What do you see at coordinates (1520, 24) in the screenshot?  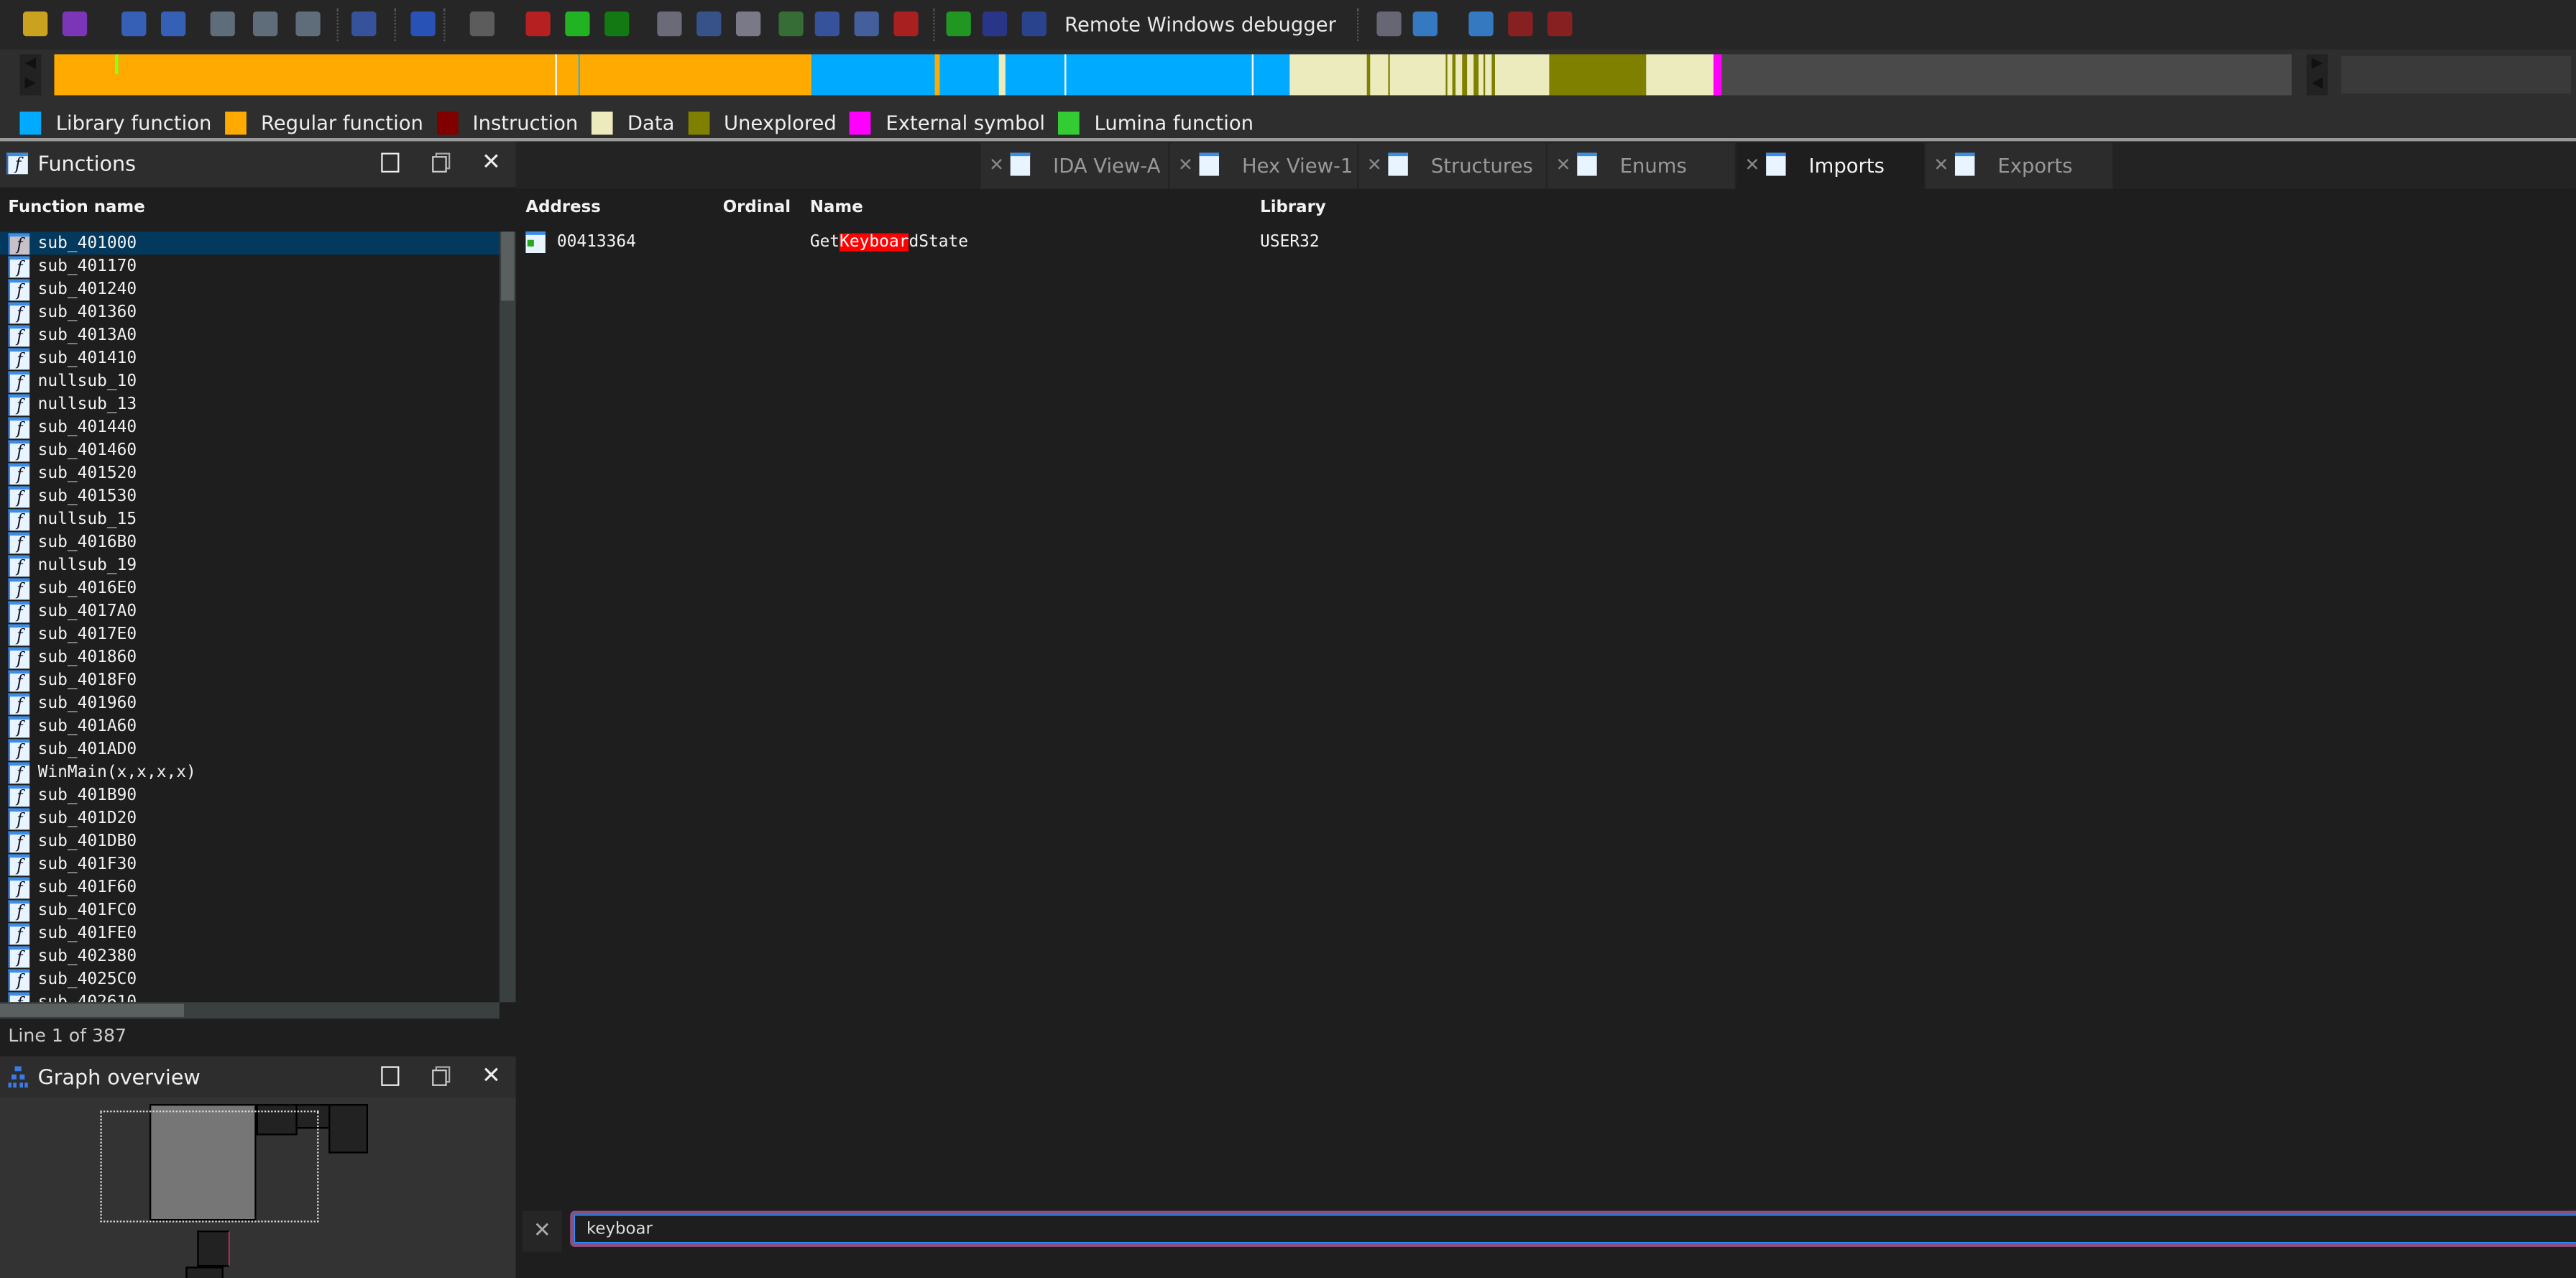 I see `add-breakpoint-icon` at bounding box center [1520, 24].